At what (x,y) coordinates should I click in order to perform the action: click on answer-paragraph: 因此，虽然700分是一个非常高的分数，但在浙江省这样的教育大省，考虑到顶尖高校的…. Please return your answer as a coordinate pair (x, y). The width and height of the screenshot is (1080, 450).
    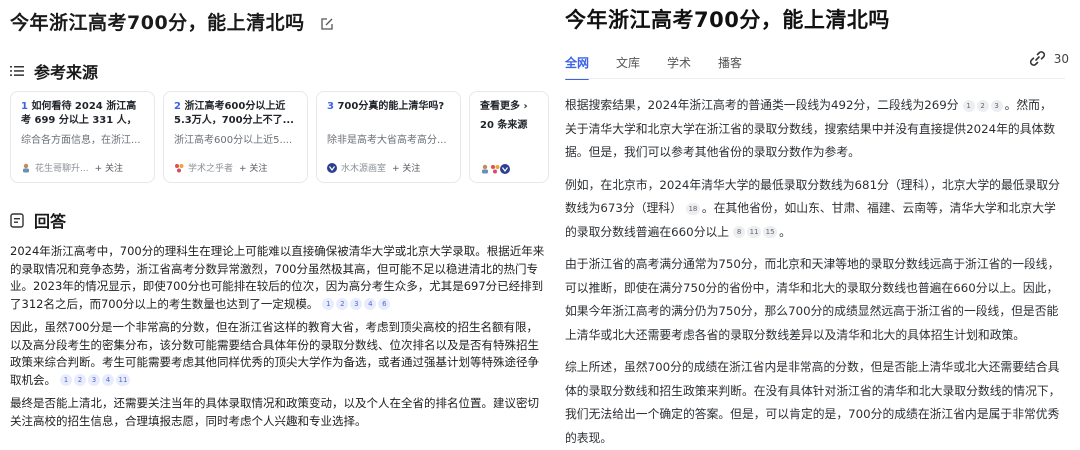
    Looking at the image, I should click on (279, 354).